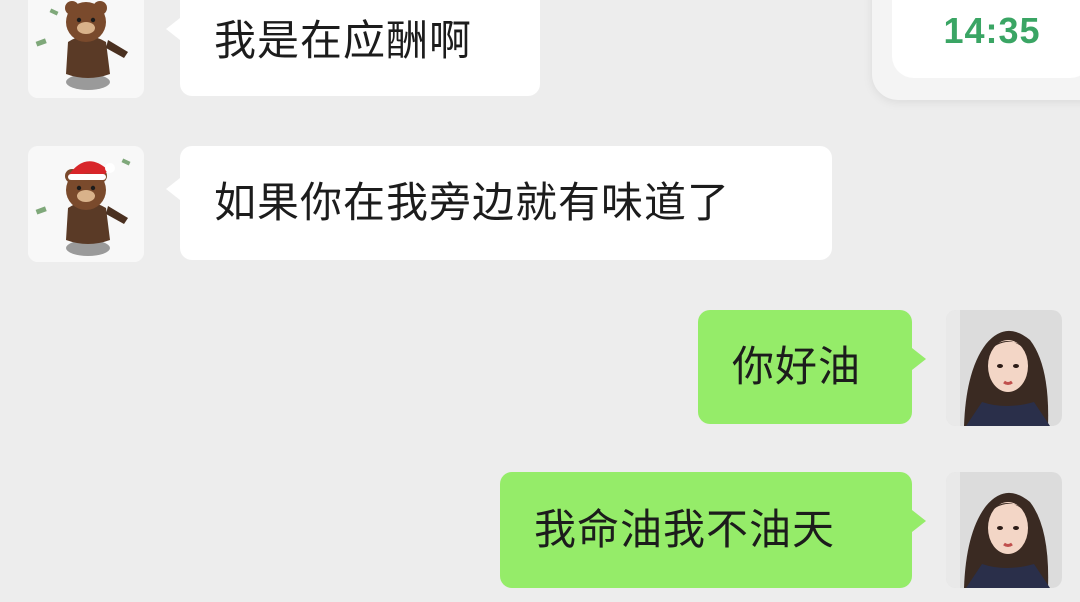 Image resolution: width=1080 pixels, height=602 pixels. I want to click on message-bubble-incoming: 我是在应酬啊, so click(353, 48).